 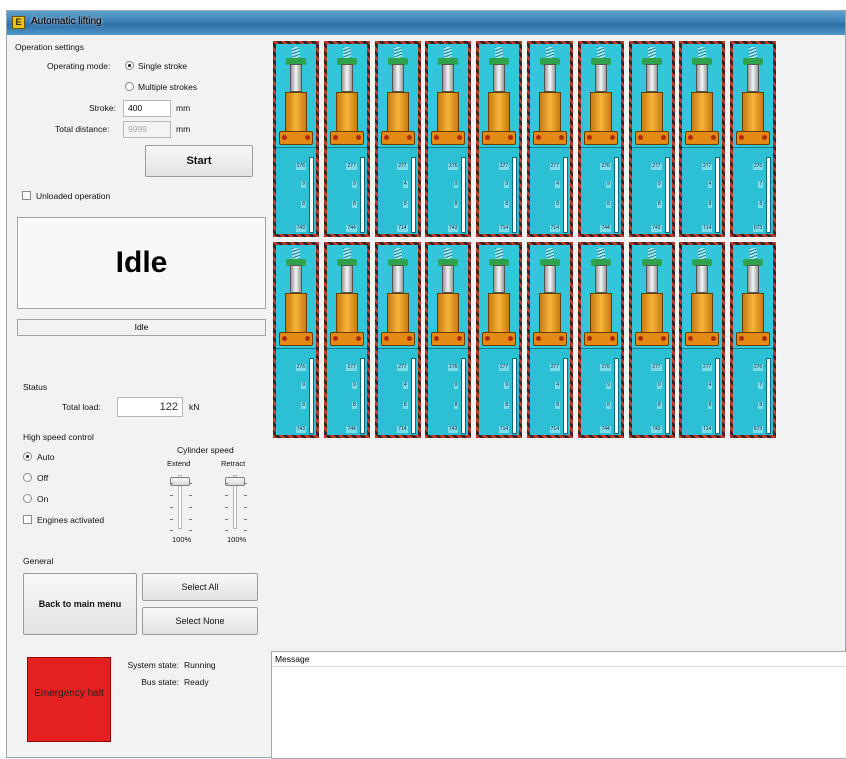 What do you see at coordinates (200, 621) in the screenshot?
I see `select-none-button: Select None` at bounding box center [200, 621].